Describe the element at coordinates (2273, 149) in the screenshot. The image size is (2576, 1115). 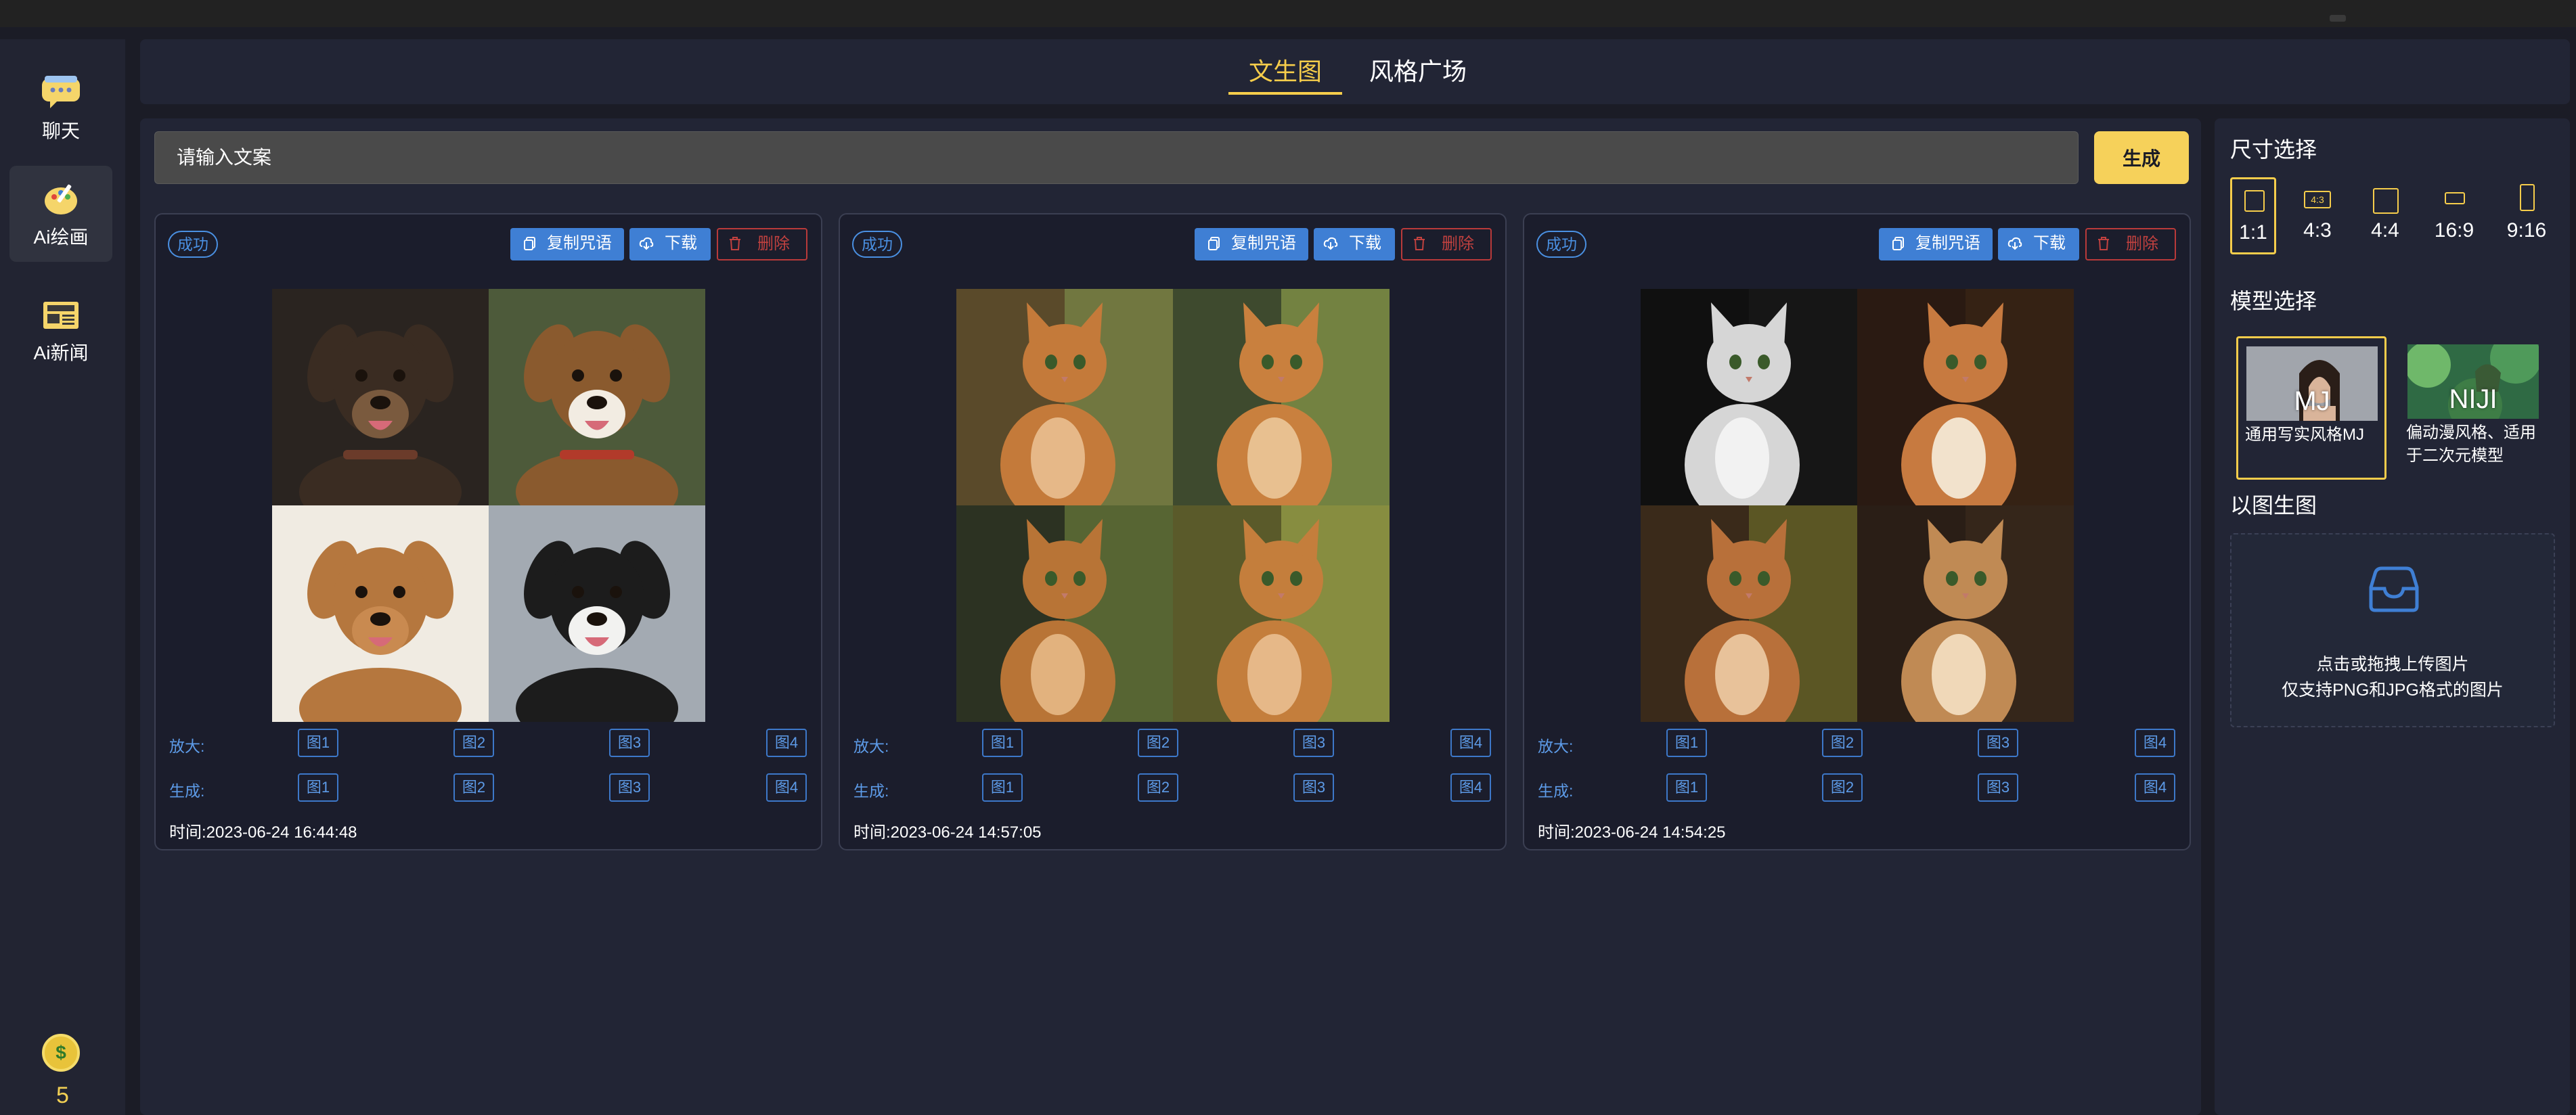
I see `size-section-title: 尺寸选择` at that location.